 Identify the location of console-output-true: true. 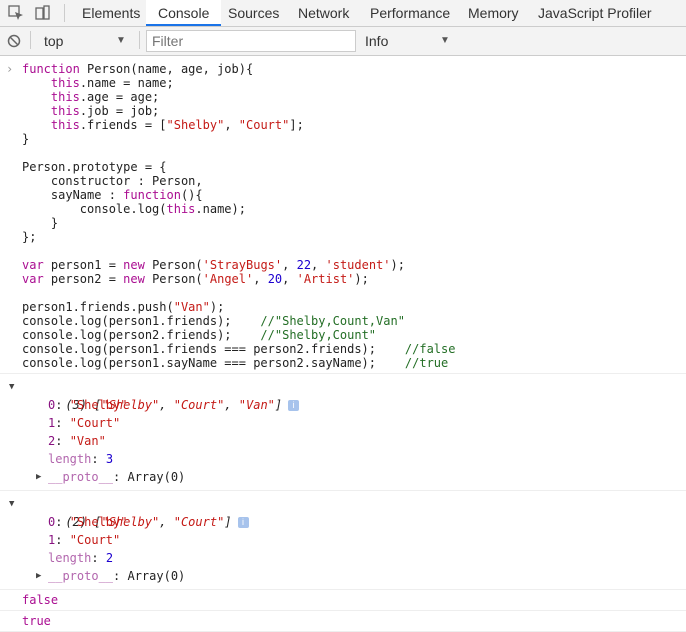
(343, 621).